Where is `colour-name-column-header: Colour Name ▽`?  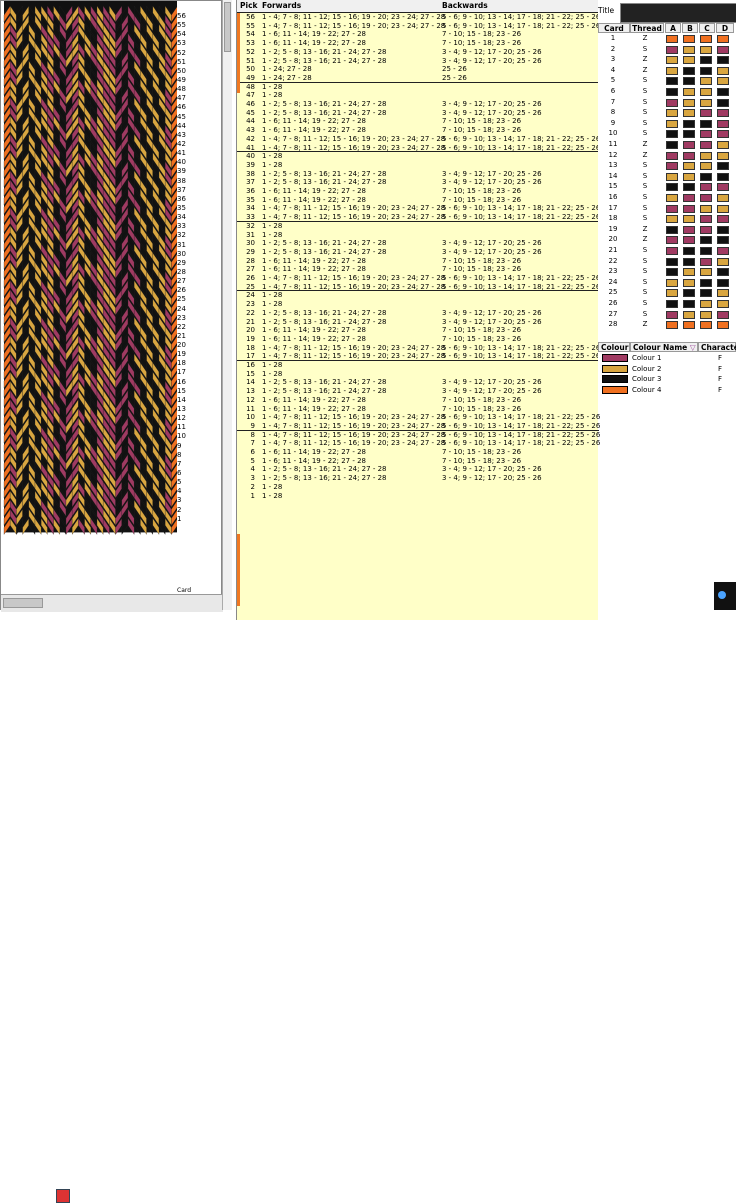
colour-name-column-header: Colour Name ▽ is located at coordinates (664, 347).